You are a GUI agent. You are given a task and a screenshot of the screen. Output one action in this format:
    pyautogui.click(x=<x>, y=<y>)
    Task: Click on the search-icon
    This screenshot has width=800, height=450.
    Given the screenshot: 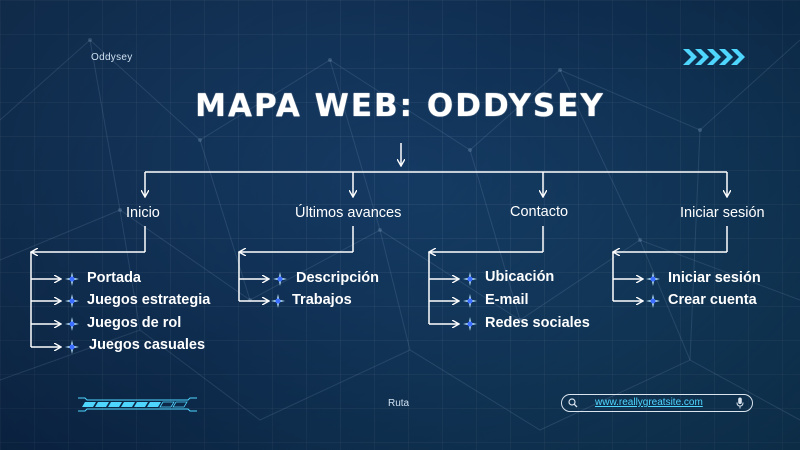 What is the action you would take?
    pyautogui.click(x=573, y=403)
    